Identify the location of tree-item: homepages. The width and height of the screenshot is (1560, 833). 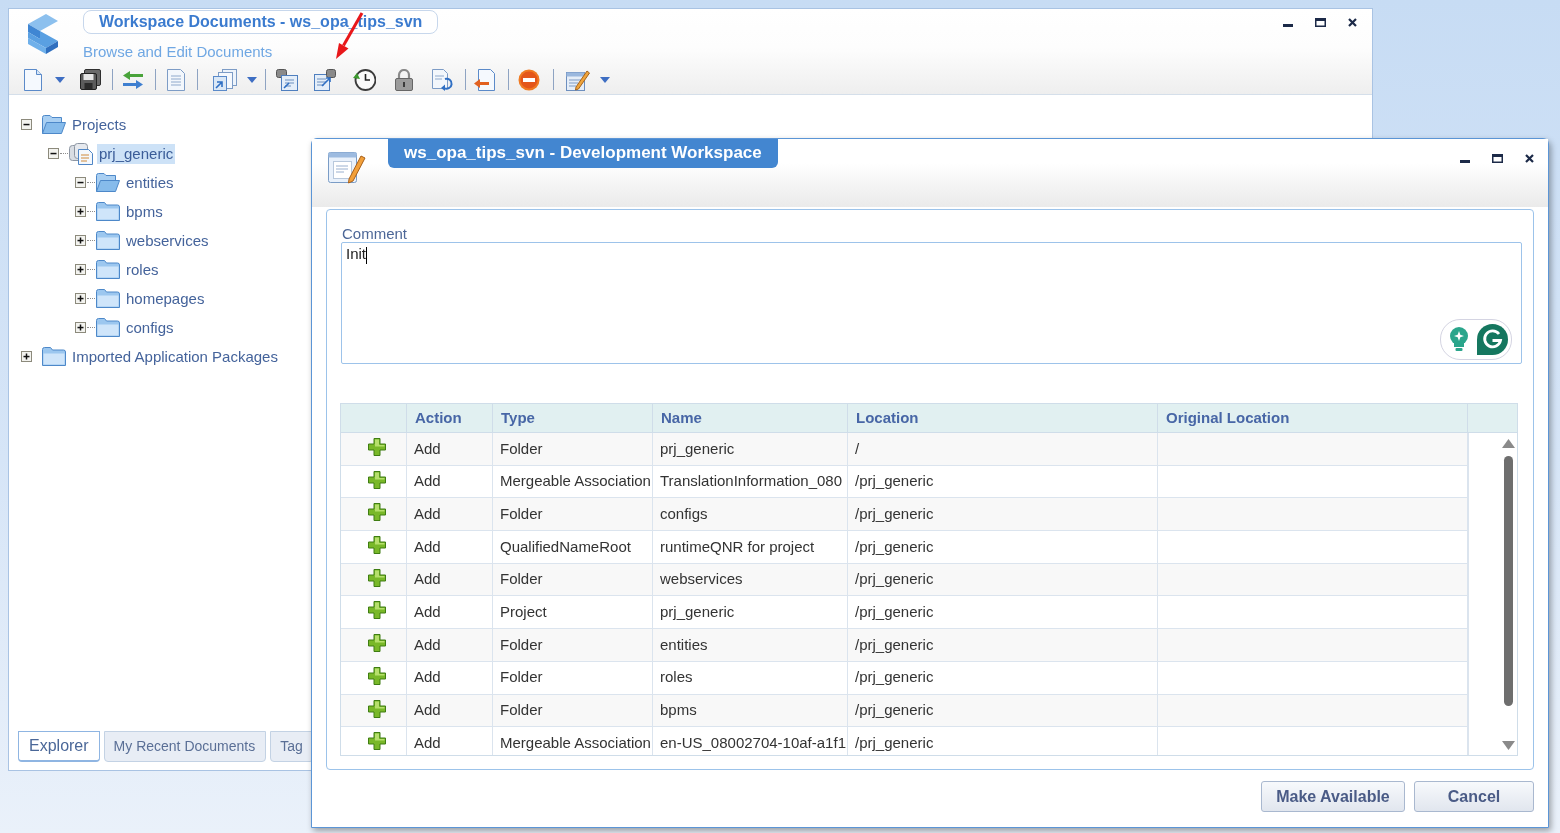
(165, 298).